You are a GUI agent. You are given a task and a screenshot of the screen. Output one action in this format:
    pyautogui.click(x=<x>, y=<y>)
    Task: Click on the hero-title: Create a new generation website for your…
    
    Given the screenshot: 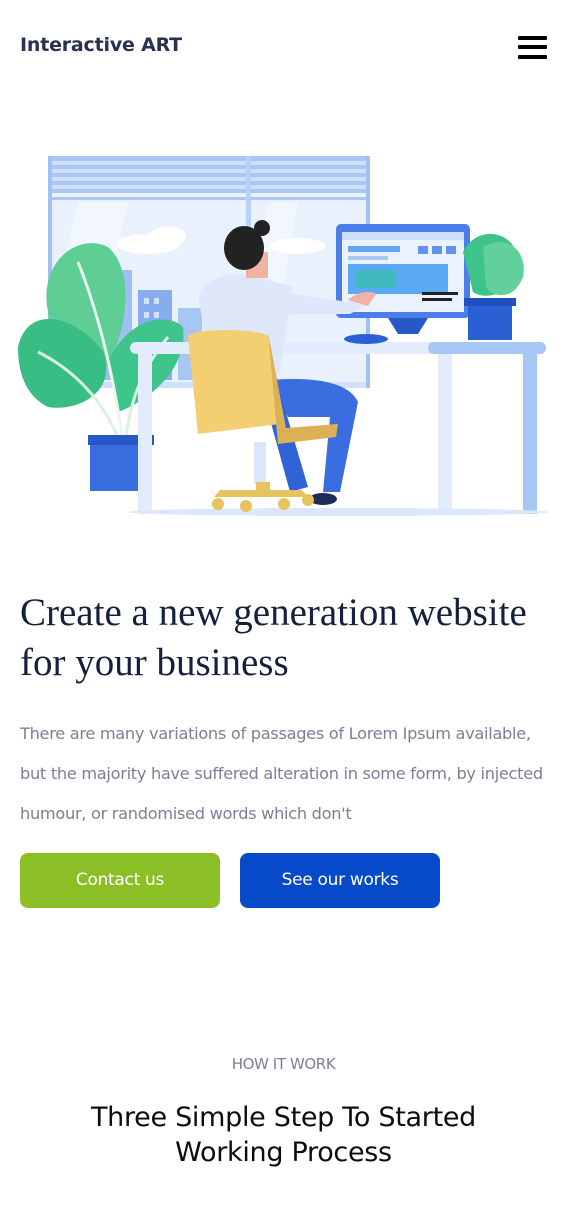 What is the action you would take?
    pyautogui.click(x=273, y=637)
    